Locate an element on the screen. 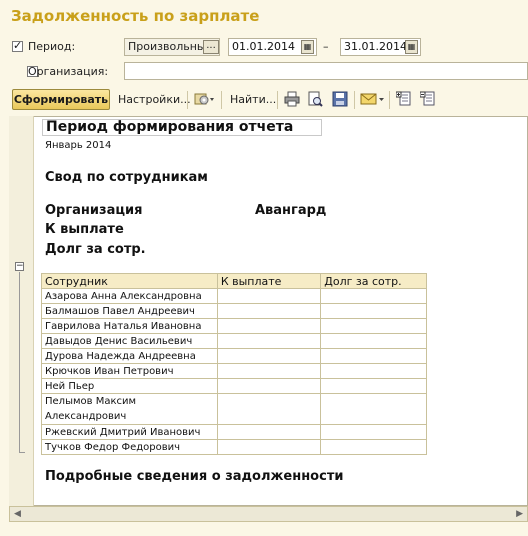  employee-cell: Ржевский Дмитрий Иванович is located at coordinates (129, 432).